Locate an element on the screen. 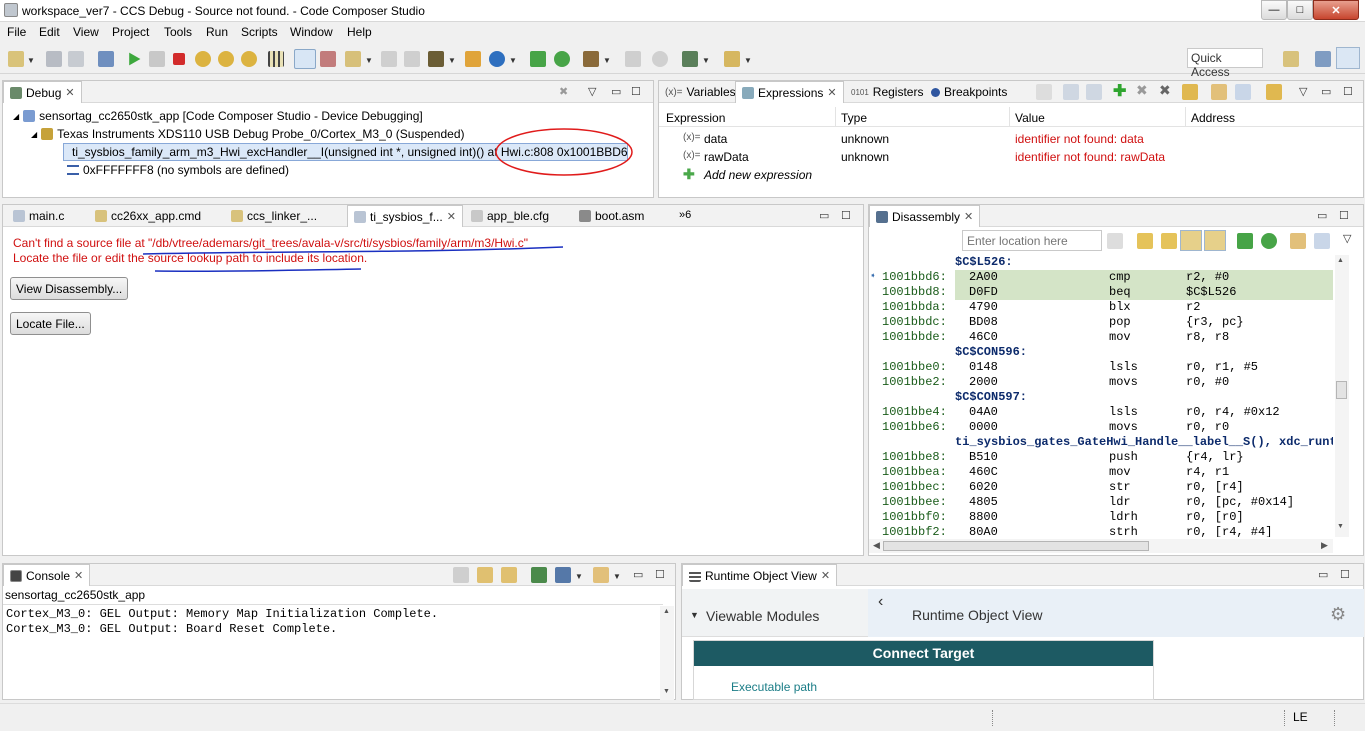  add-expression-row: ✚ Add new expression is located at coordinates (1011, 175).